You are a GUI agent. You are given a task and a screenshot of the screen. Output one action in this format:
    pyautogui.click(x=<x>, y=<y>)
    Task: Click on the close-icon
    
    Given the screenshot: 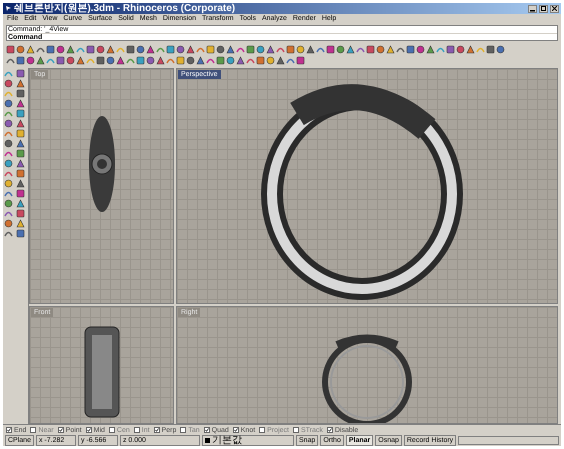 What is the action you would take?
    pyautogui.click(x=554, y=8)
    